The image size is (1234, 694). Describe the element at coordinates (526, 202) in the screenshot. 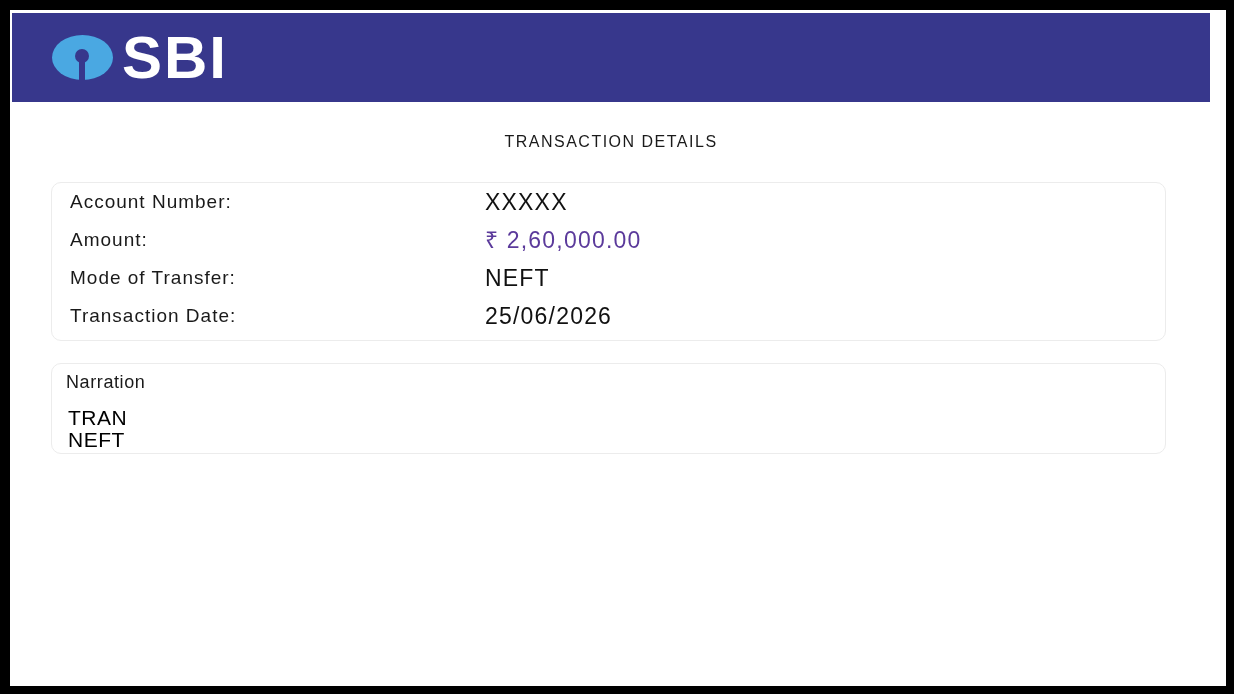

I see `field-value: XXXXX` at that location.